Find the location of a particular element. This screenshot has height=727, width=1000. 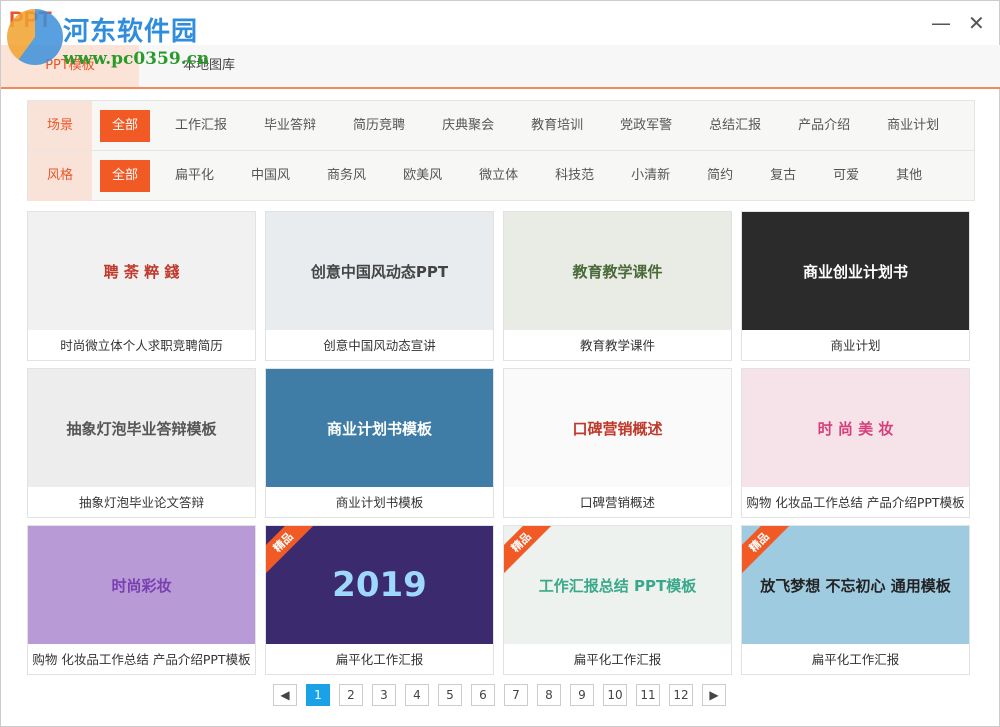

scene-filter-item: 总结汇报 is located at coordinates (735, 126).